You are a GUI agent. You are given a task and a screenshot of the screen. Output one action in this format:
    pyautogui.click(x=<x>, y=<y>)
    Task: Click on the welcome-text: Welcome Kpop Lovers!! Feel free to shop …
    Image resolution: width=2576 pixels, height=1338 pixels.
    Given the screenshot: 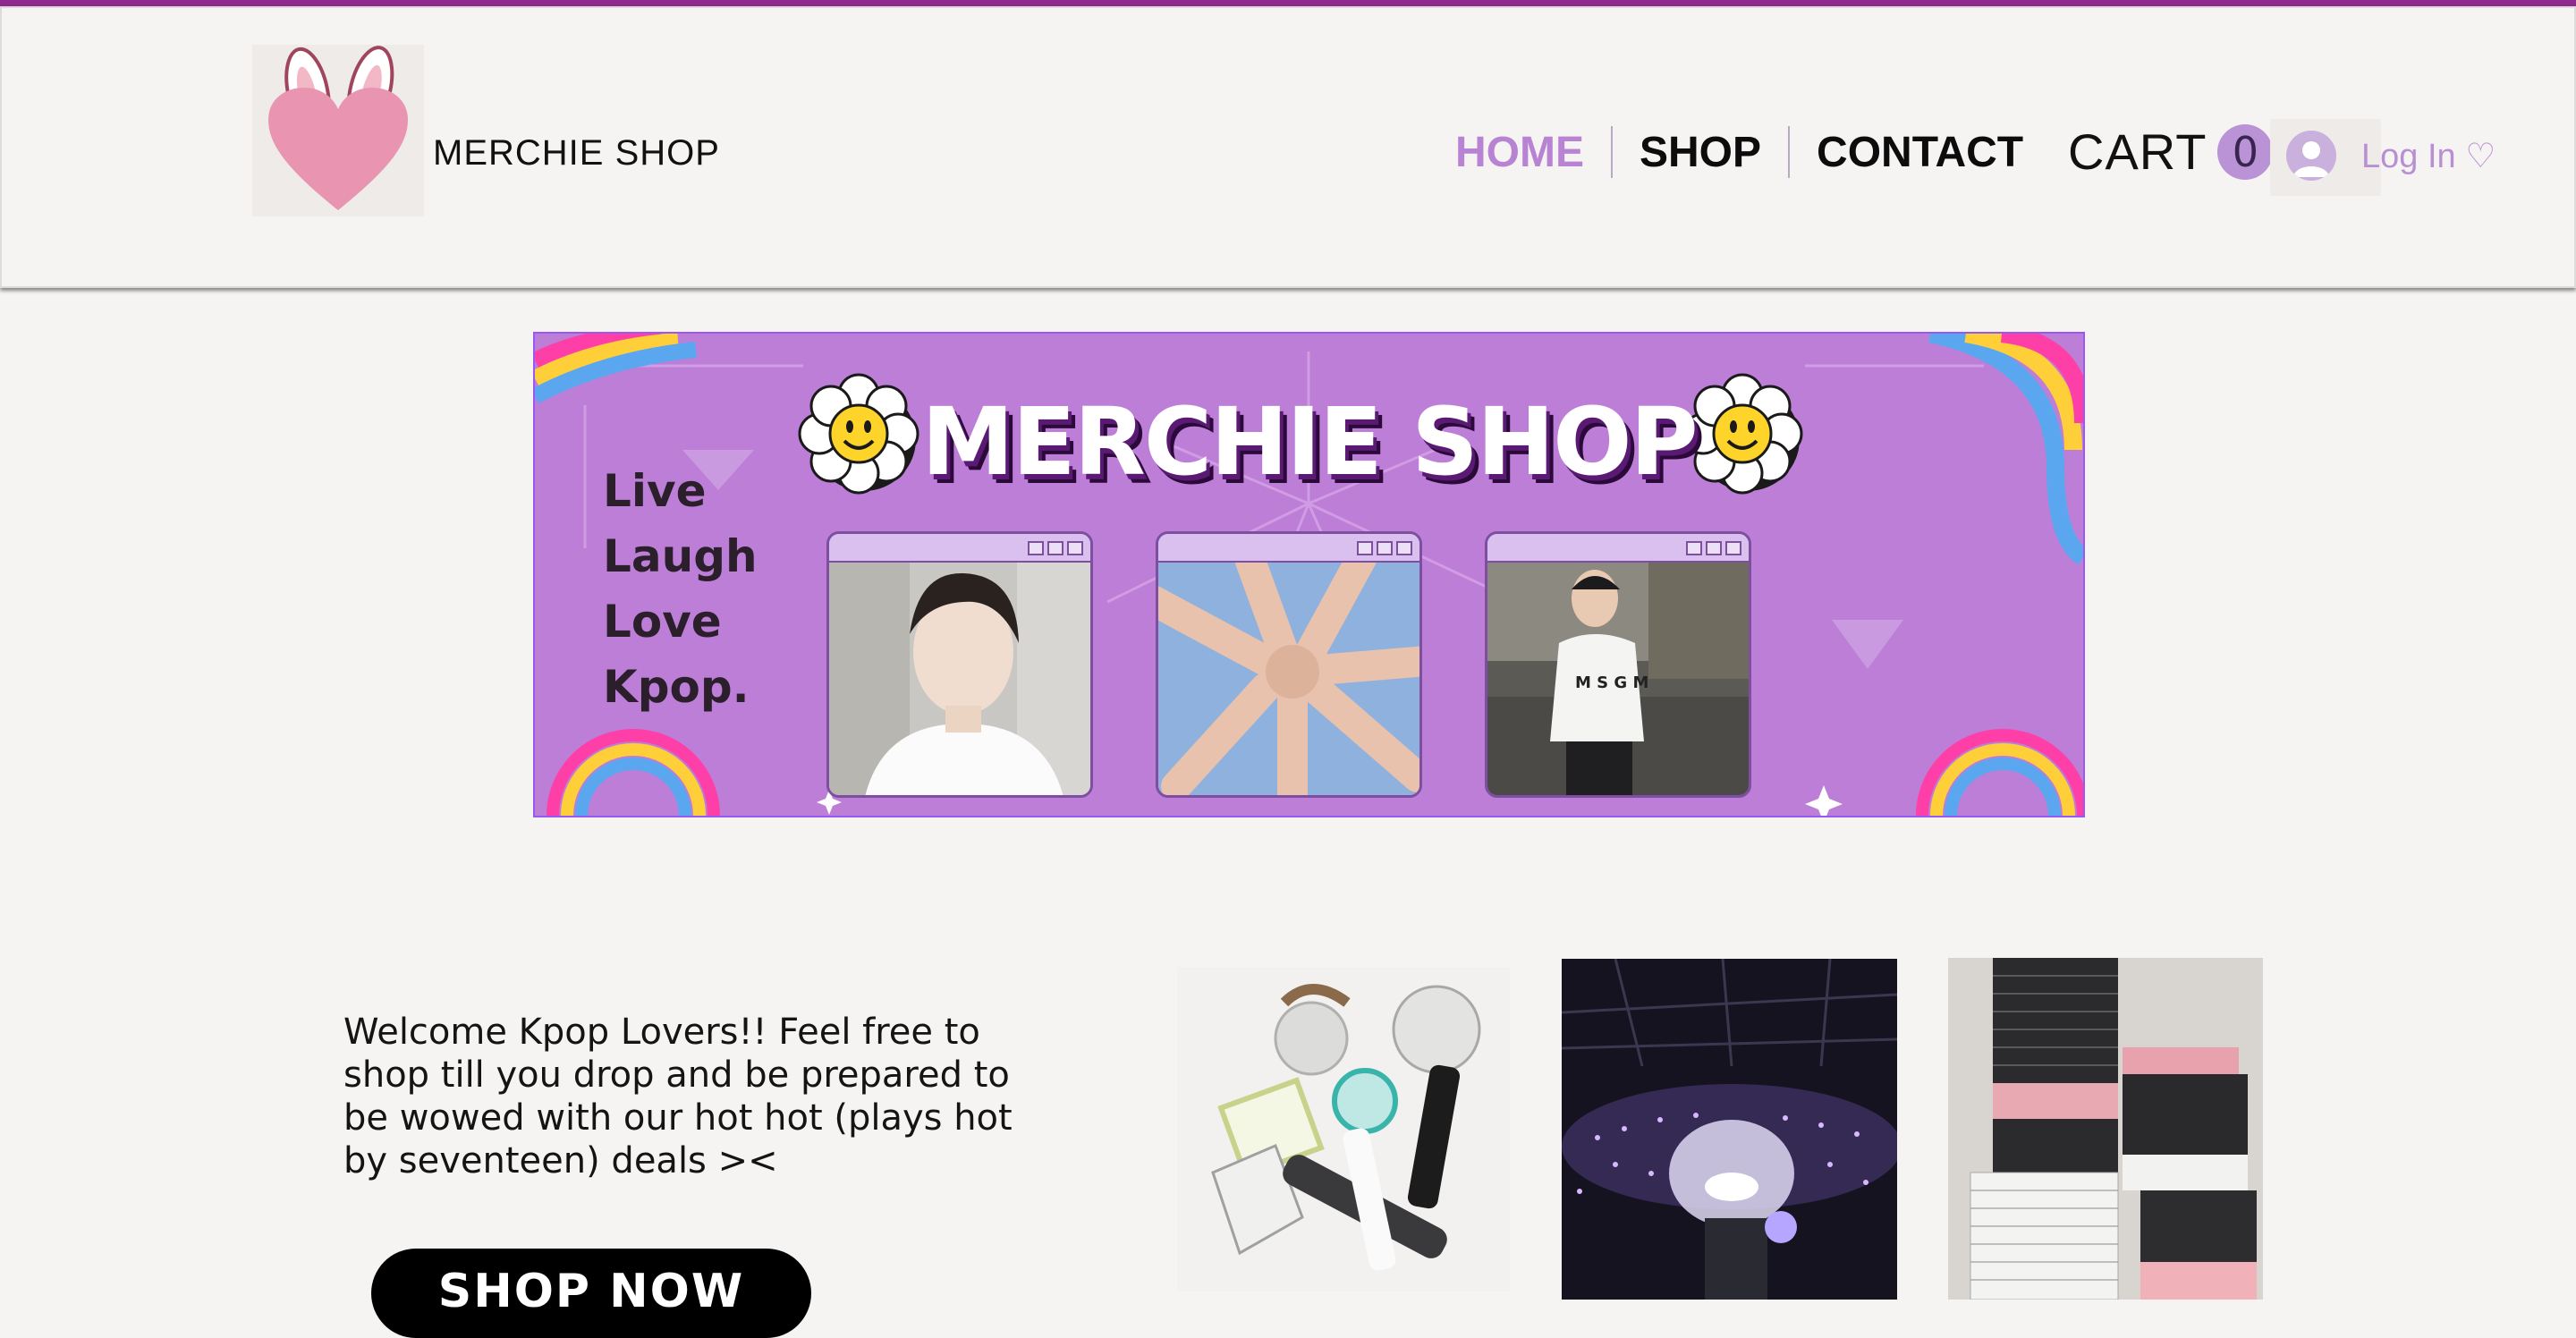 What is the action you would take?
    pyautogui.click(x=678, y=1096)
    